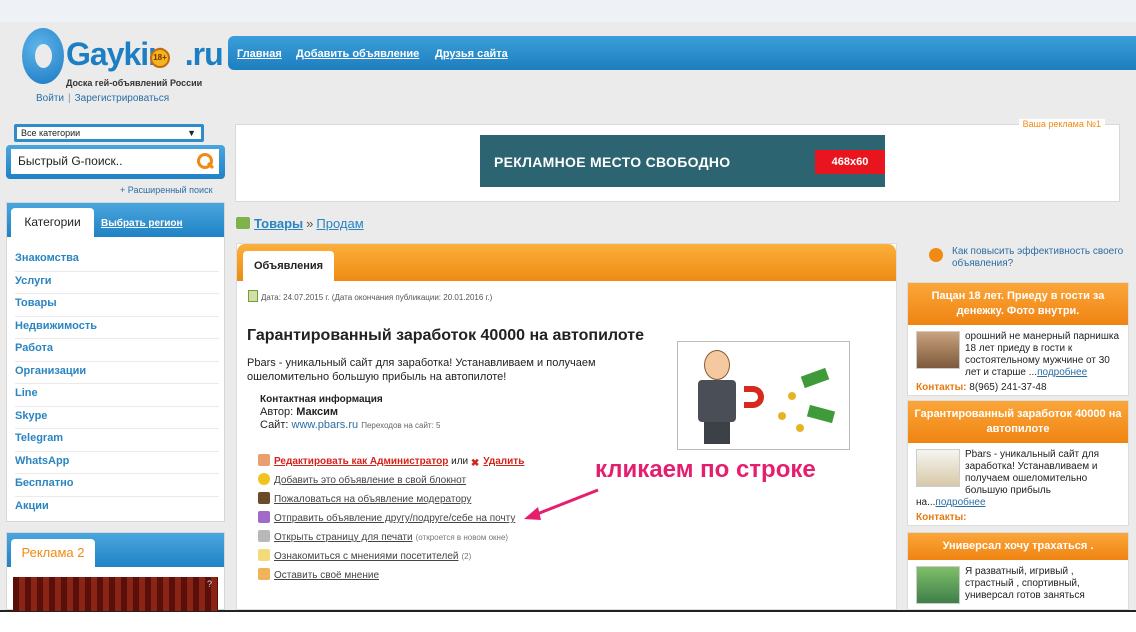  What do you see at coordinates (51, 133) in the screenshot?
I see `category-select-value: Все категории` at bounding box center [51, 133].